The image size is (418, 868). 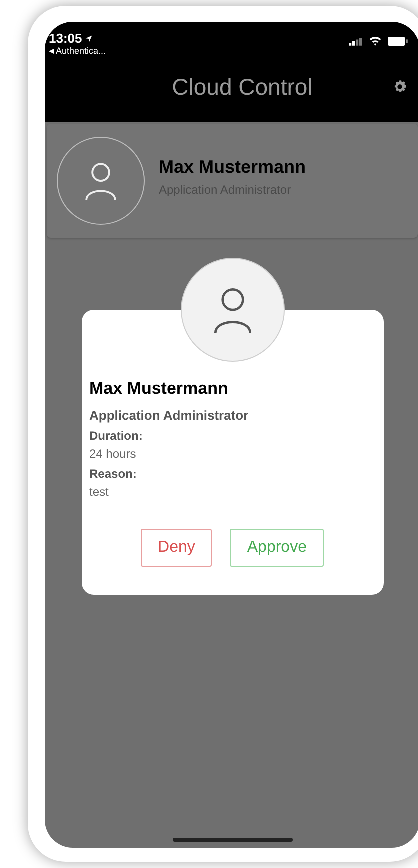 What do you see at coordinates (117, 436) in the screenshot?
I see `field-label: Duration:` at bounding box center [117, 436].